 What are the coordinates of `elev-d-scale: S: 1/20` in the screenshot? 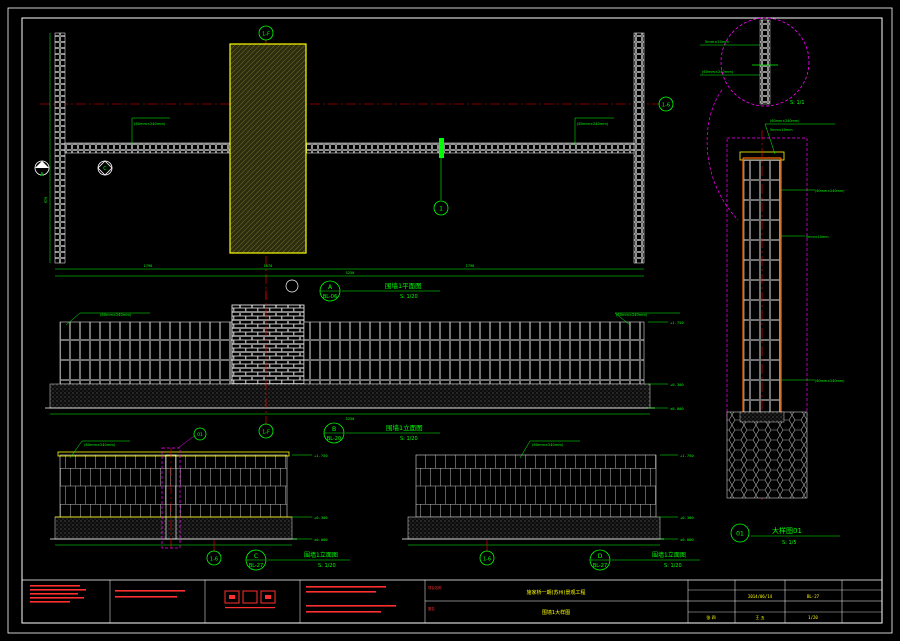 It's located at (673, 566).